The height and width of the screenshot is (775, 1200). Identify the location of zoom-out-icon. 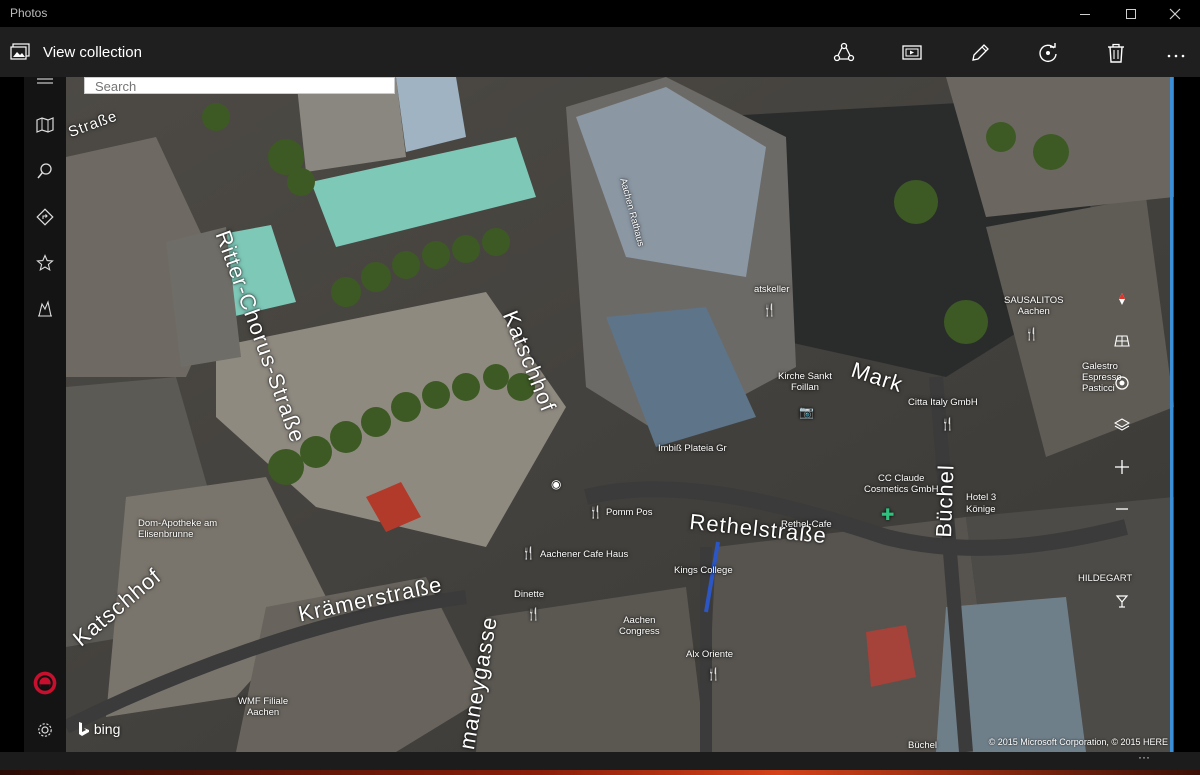
(1122, 509).